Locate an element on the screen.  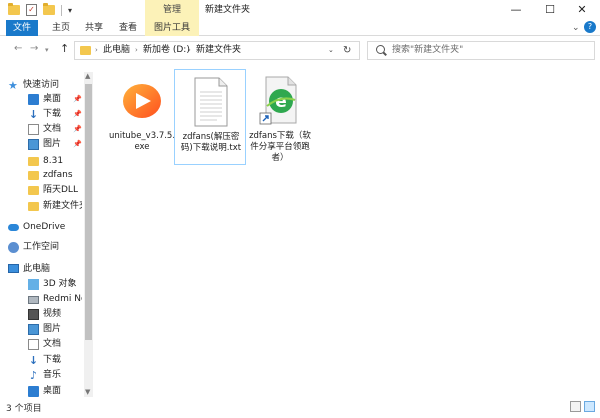
toolbar-divider is located at coordinates (61, 10).